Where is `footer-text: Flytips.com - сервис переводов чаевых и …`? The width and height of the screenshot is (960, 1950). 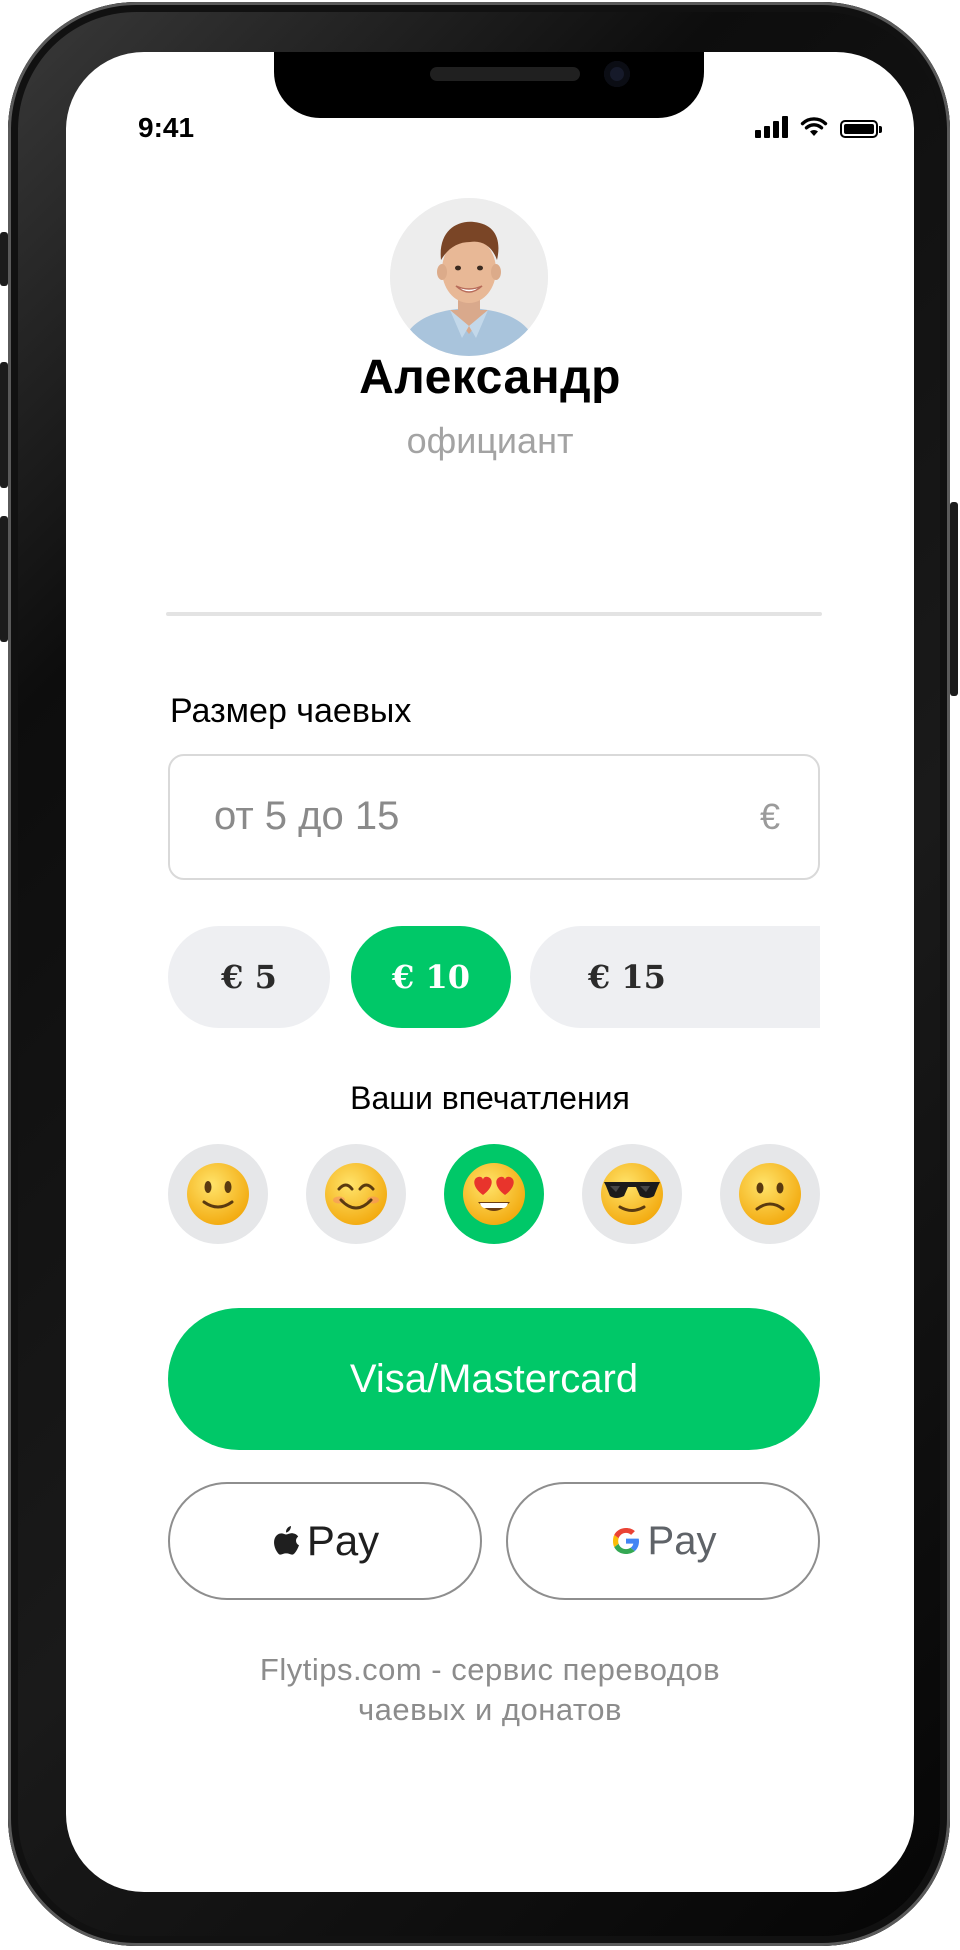
footer-text: Flytips.com - сервис переводов чаевых и … is located at coordinates (490, 1690).